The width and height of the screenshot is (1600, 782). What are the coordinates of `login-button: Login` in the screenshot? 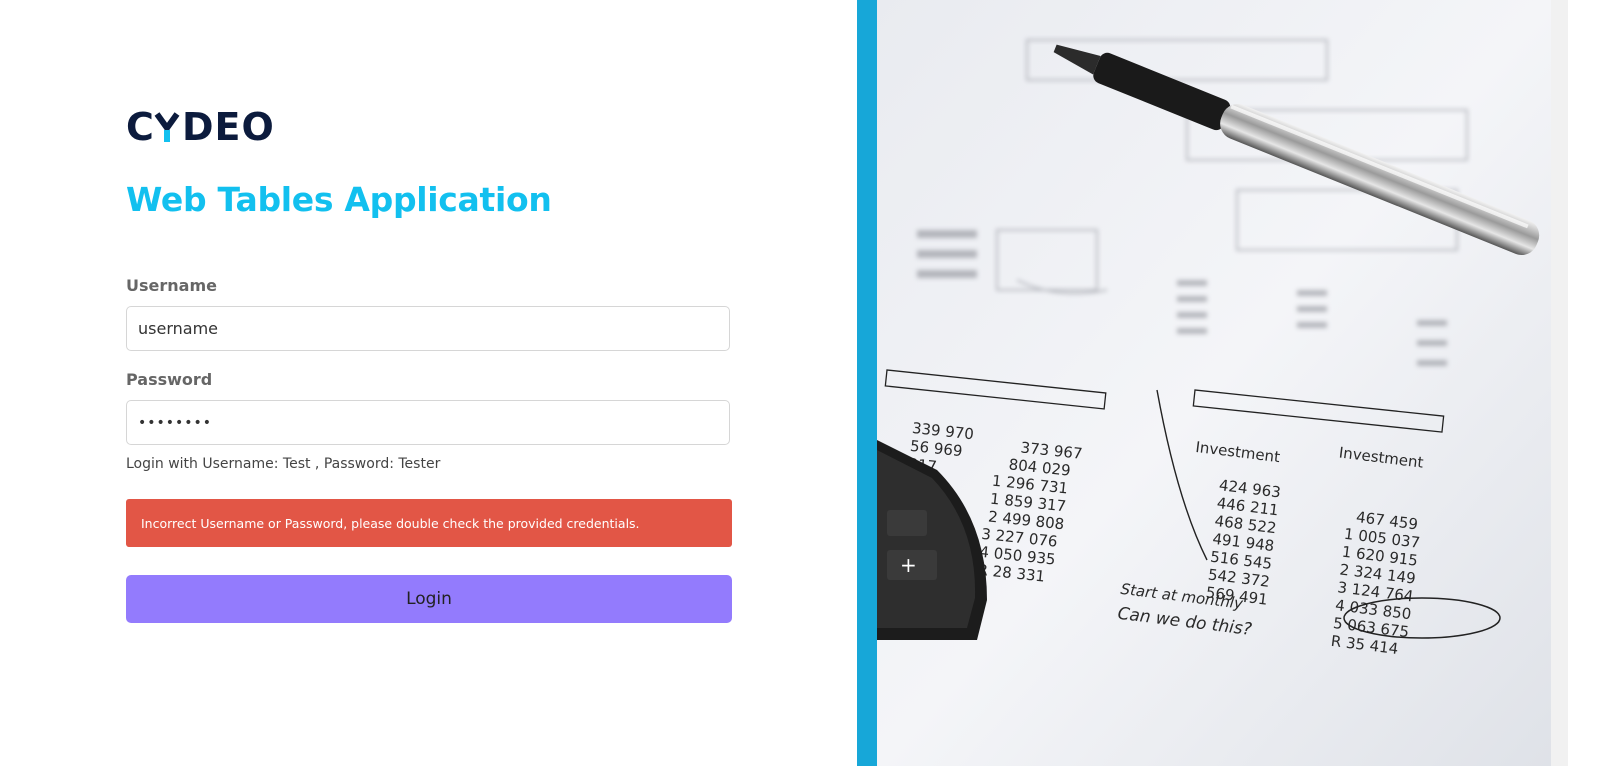 It's located at (429, 599).